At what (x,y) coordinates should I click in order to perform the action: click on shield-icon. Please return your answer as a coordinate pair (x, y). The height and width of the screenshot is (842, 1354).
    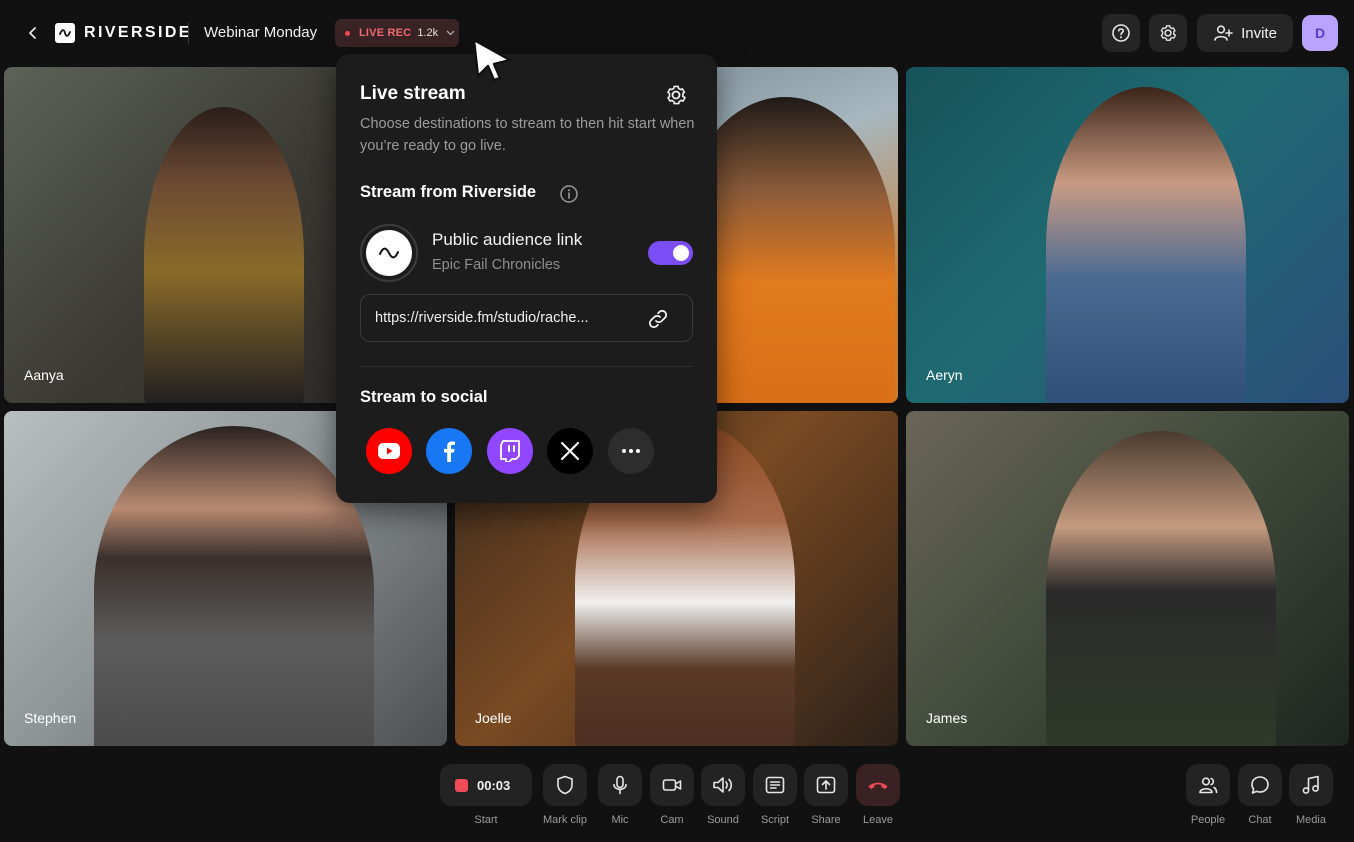
    Looking at the image, I should click on (565, 785).